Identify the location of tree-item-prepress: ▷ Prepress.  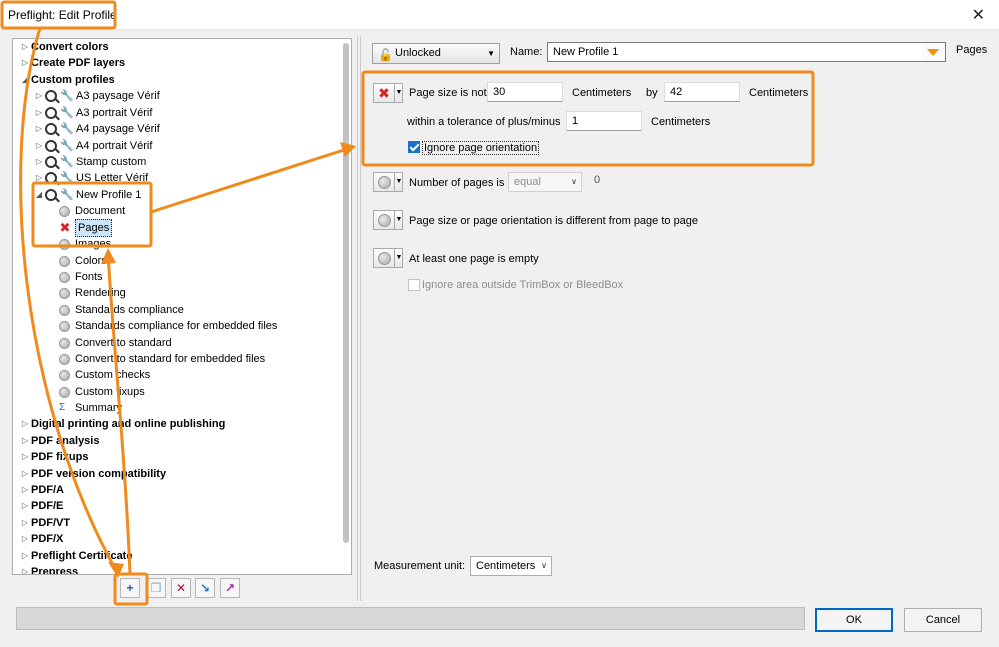
(48, 569).